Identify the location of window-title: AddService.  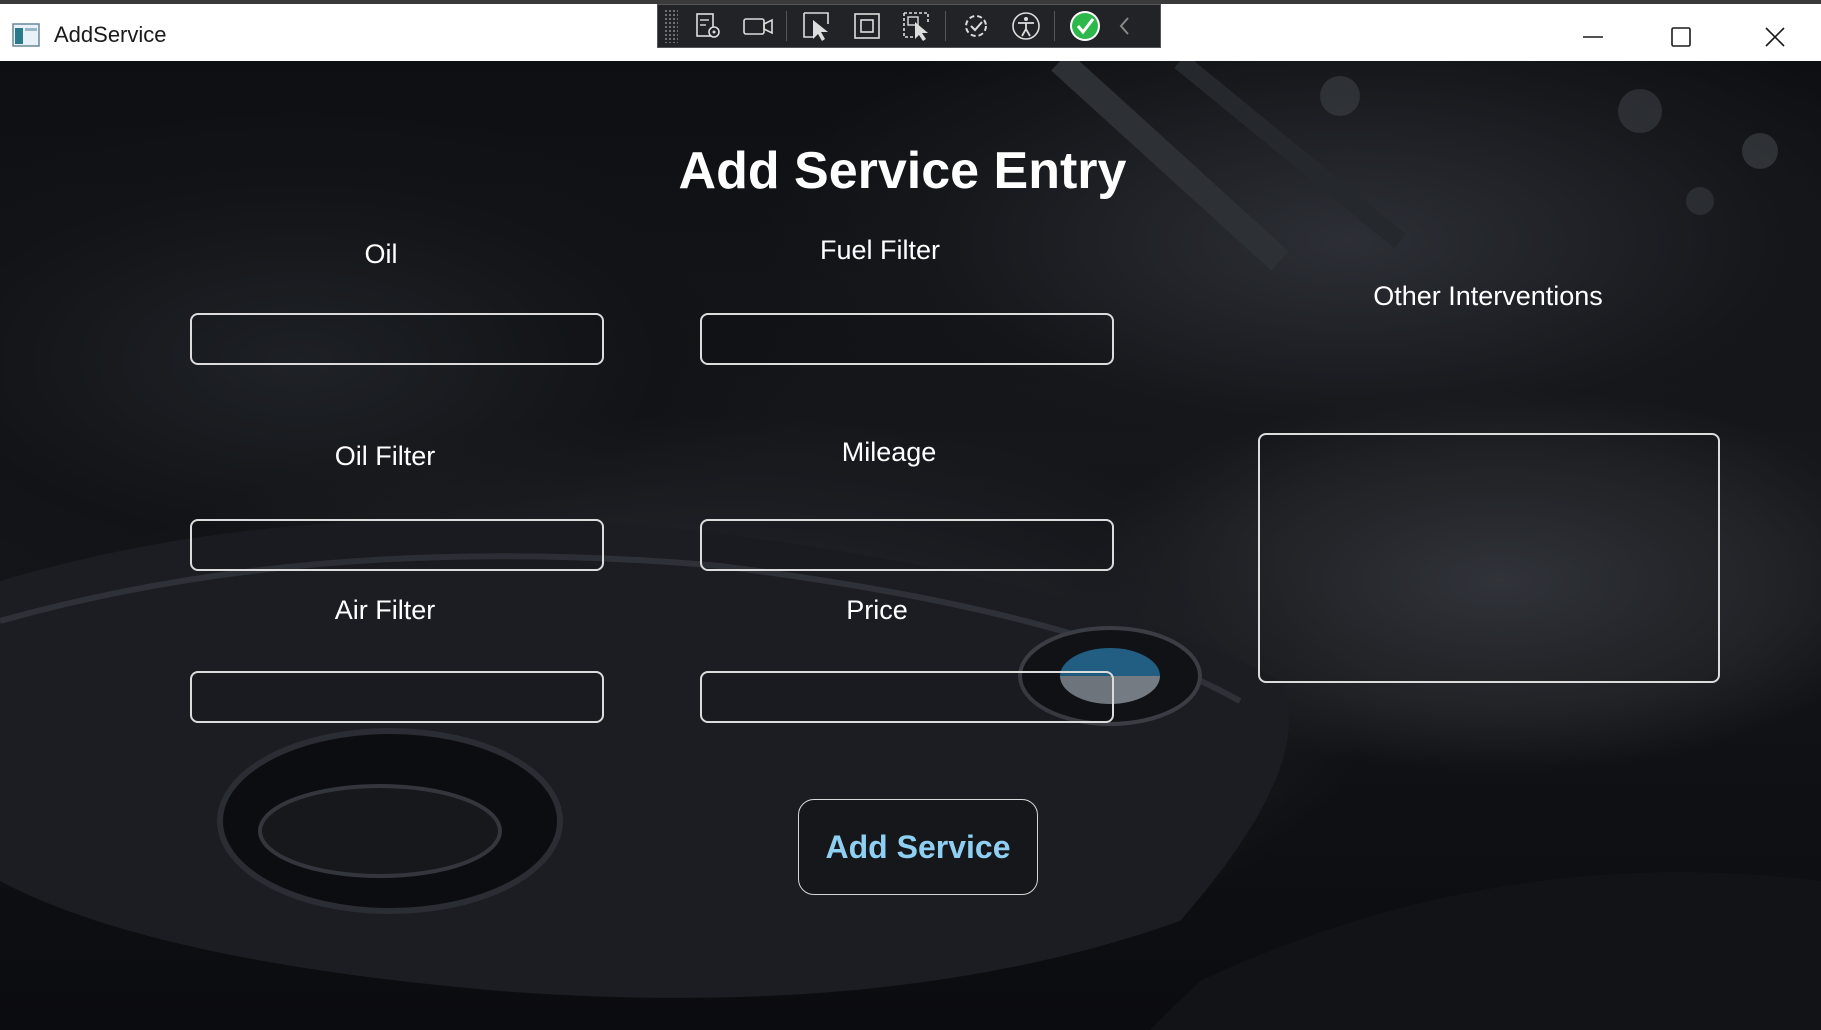
(110, 34).